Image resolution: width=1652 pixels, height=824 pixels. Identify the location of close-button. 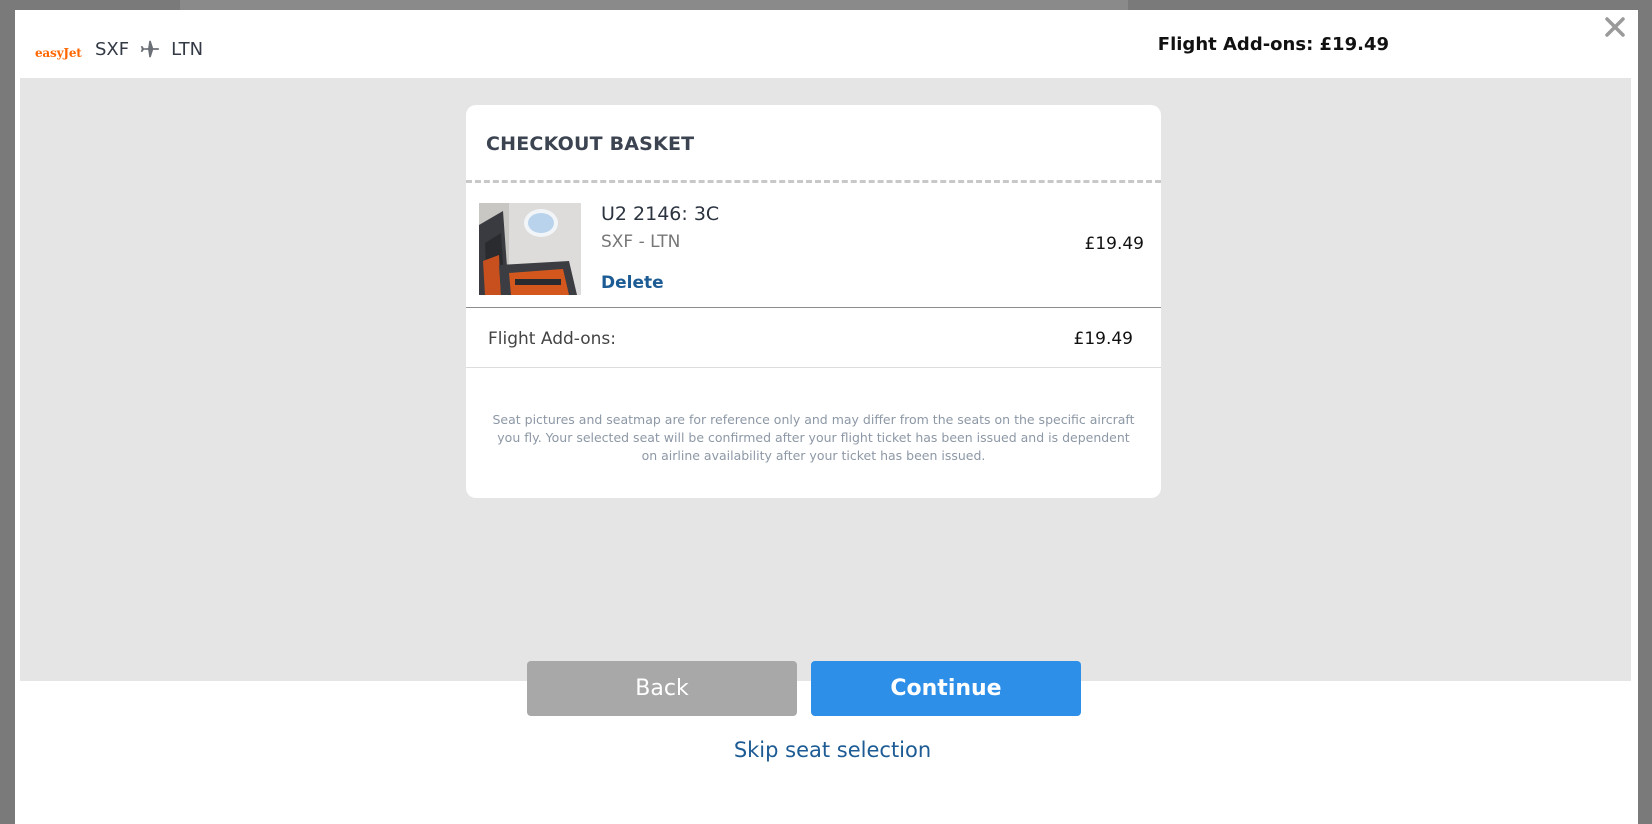
(1615, 27).